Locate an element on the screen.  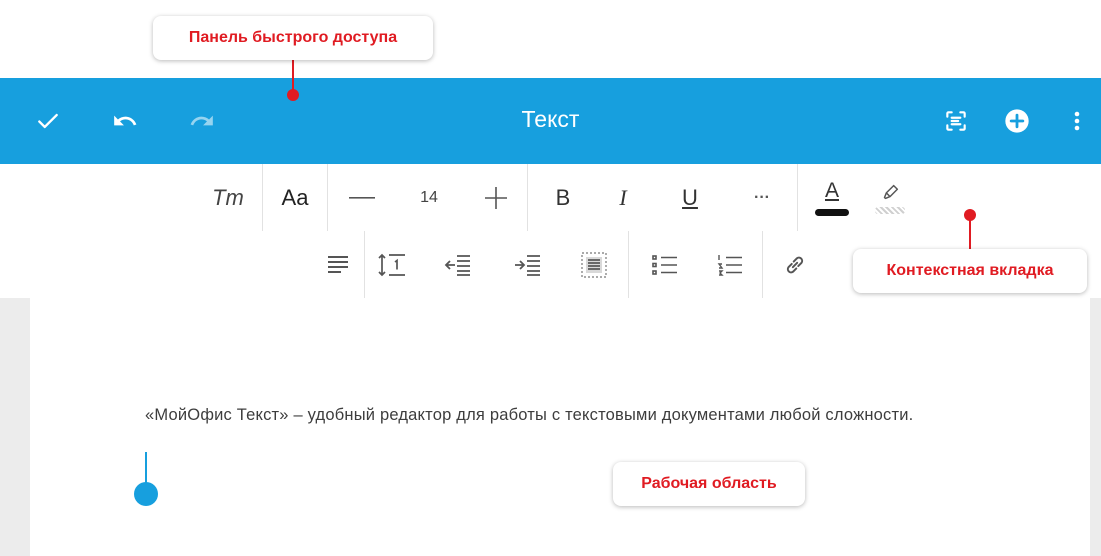
text-style-icon: Tт is located at coordinates (228, 198).